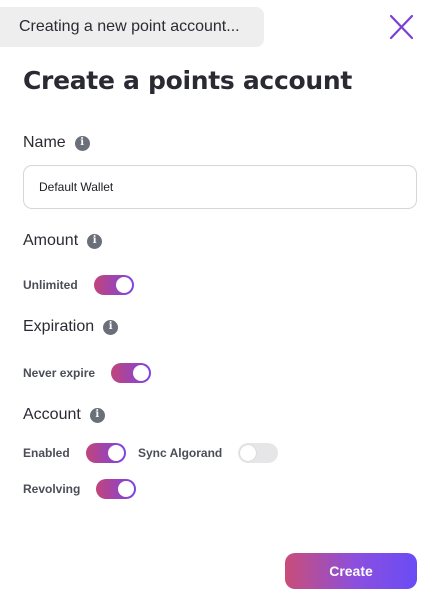 The image size is (429, 600). I want to click on close-icon, so click(401, 27).